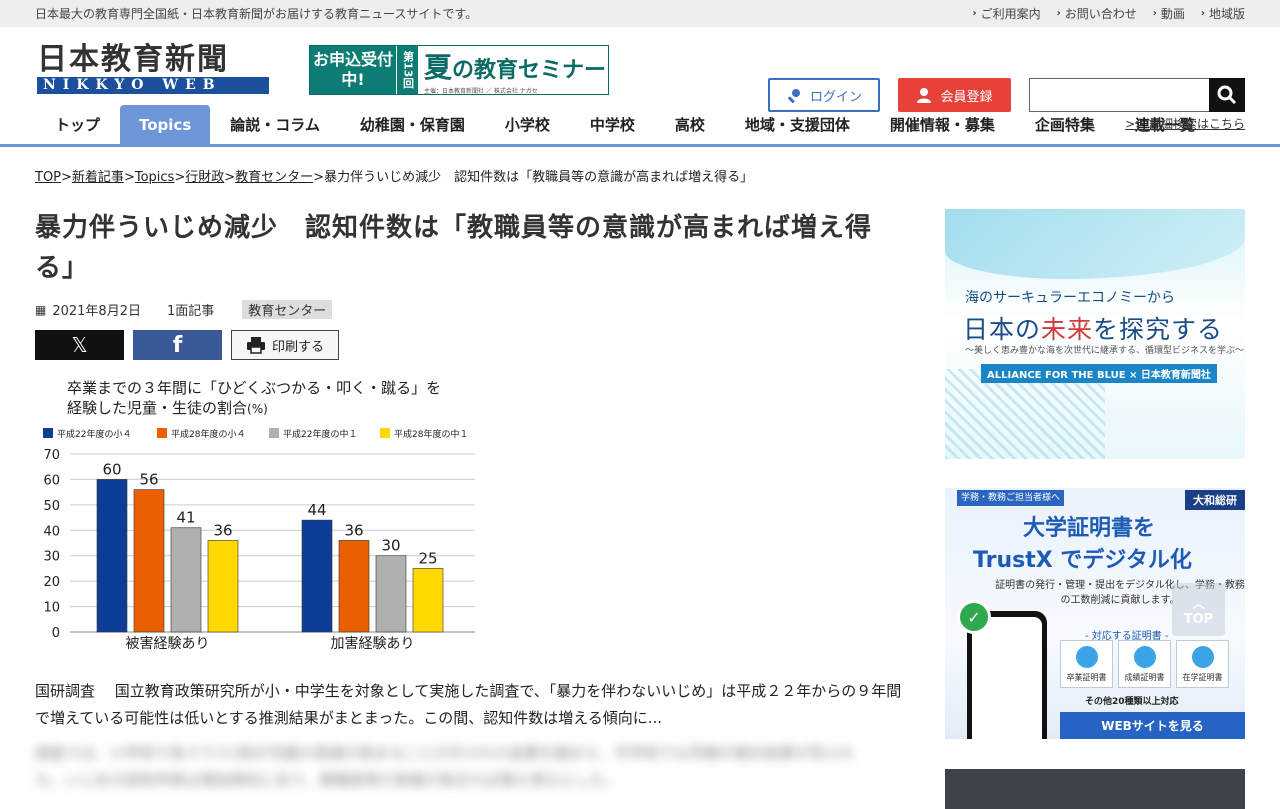 Image resolution: width=1280 pixels, height=809 pixels. I want to click on share-x-button: 𝕏, so click(79, 345).